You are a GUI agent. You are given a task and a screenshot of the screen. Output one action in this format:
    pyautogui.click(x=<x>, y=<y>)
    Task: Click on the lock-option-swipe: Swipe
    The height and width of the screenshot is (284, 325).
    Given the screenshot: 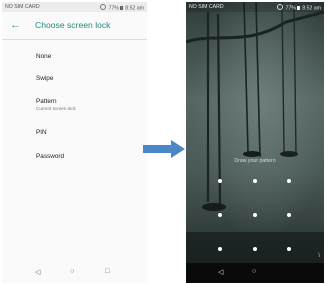 What is the action you would take?
    pyautogui.click(x=44, y=79)
    